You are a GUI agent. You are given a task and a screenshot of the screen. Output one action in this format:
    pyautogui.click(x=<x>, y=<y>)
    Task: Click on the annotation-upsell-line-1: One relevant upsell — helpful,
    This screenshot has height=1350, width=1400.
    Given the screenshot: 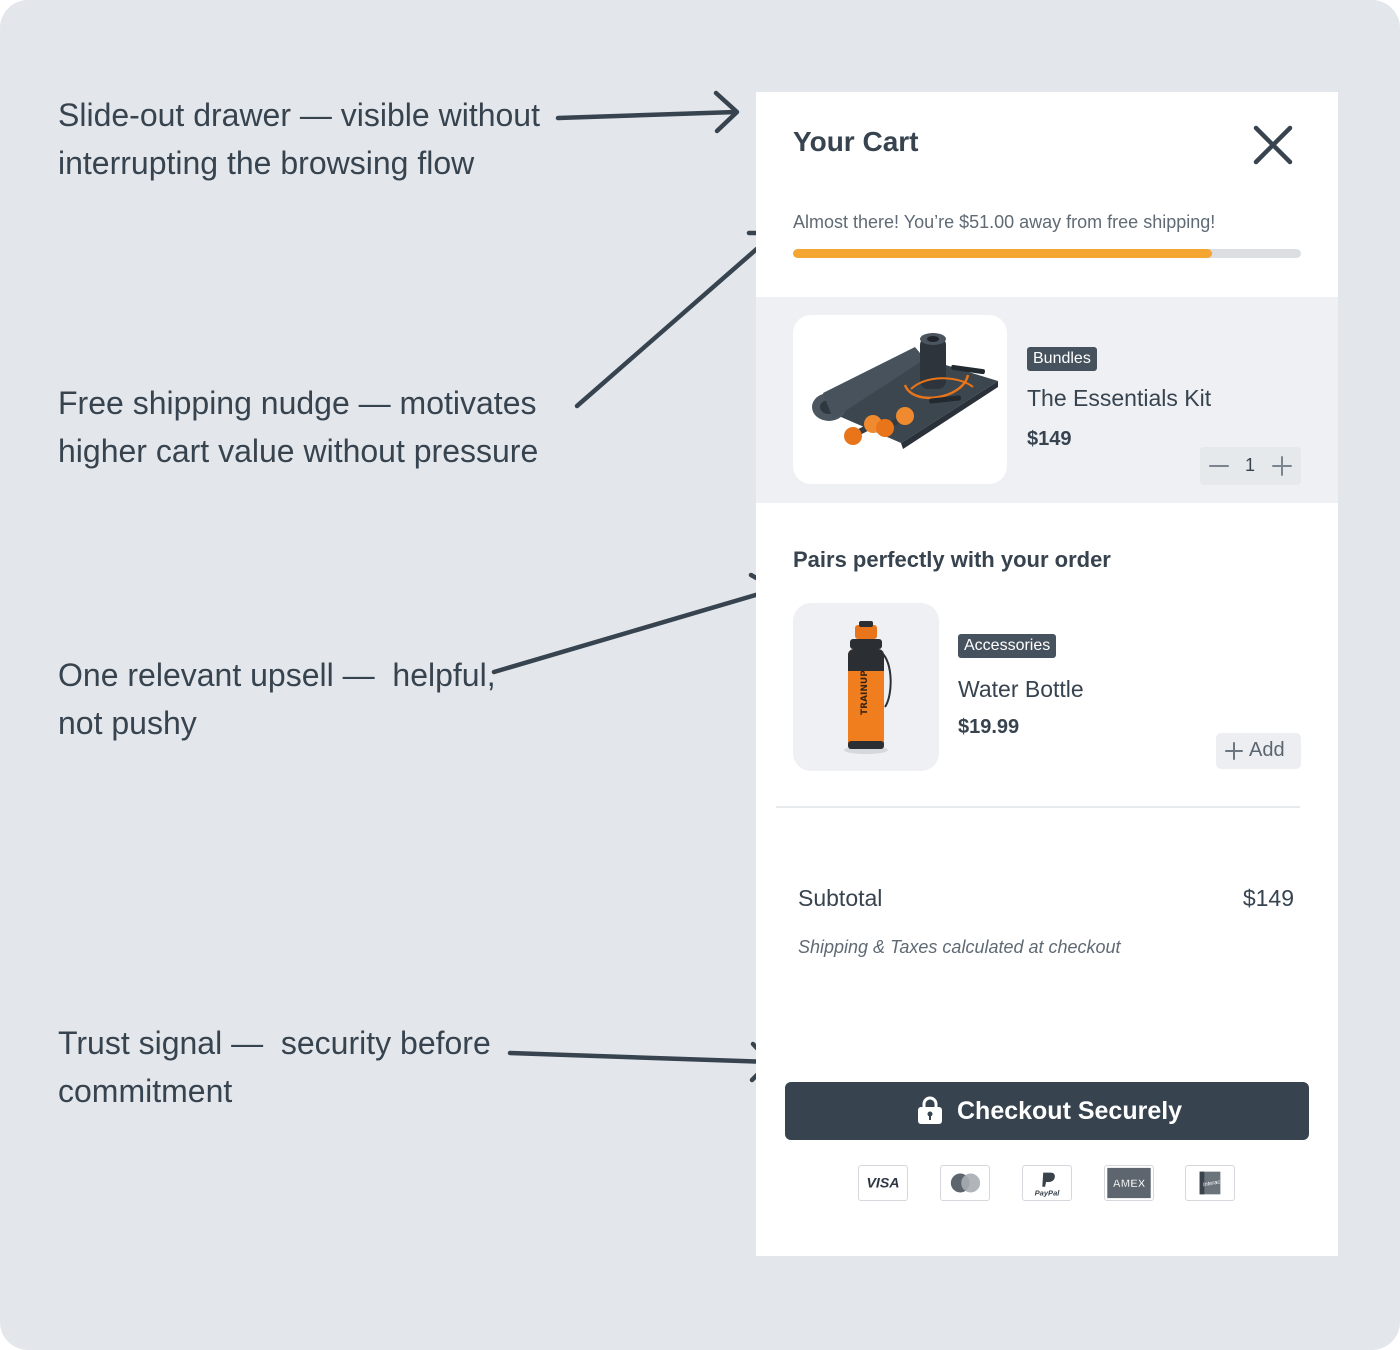 What is the action you would take?
    pyautogui.click(x=277, y=675)
    